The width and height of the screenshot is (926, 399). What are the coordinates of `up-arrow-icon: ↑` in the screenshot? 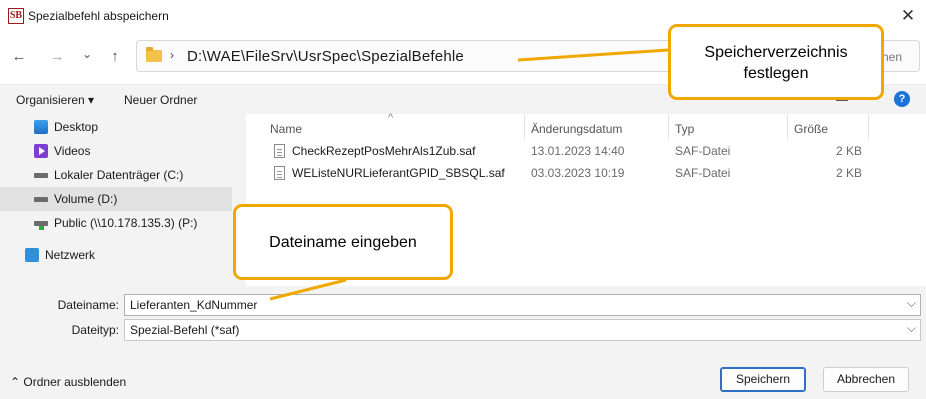 It's located at (115, 57).